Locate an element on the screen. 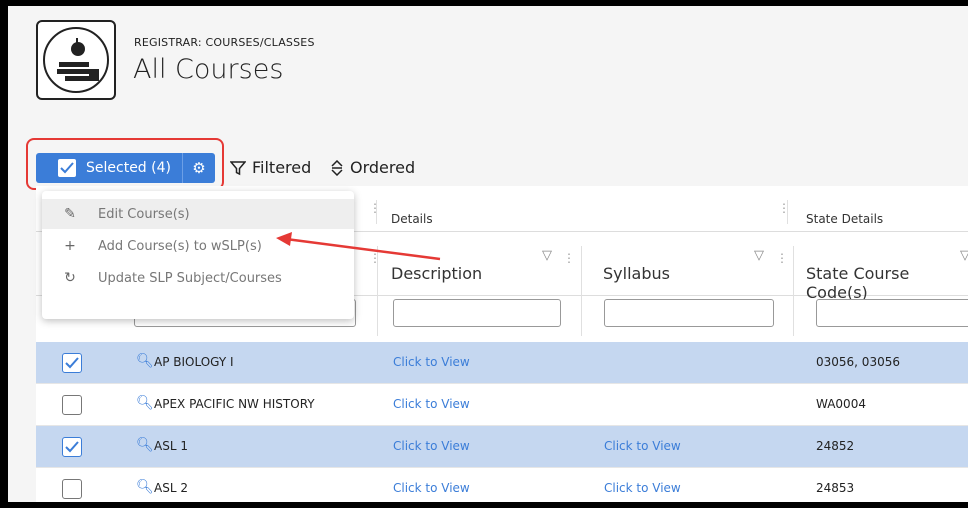 The width and height of the screenshot is (968, 508). state-code: WA0004 is located at coordinates (841, 404).